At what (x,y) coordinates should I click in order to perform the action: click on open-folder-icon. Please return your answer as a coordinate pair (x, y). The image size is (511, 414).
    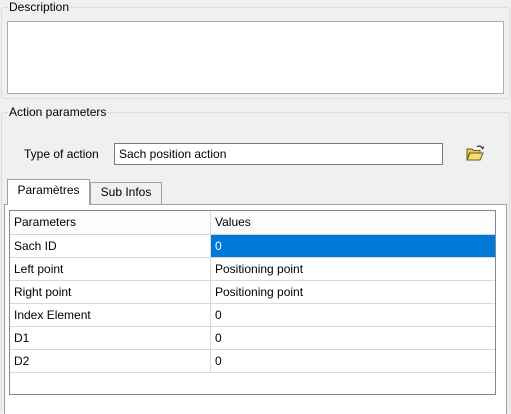
    Looking at the image, I should click on (475, 153).